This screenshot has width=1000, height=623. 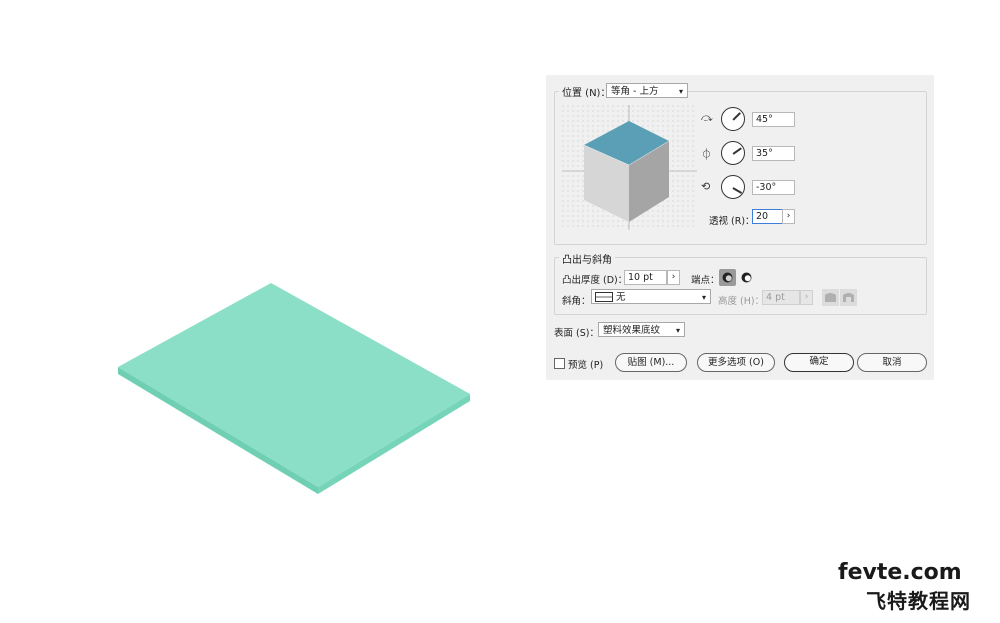 I want to click on ok-button: 确定, so click(x=819, y=362).